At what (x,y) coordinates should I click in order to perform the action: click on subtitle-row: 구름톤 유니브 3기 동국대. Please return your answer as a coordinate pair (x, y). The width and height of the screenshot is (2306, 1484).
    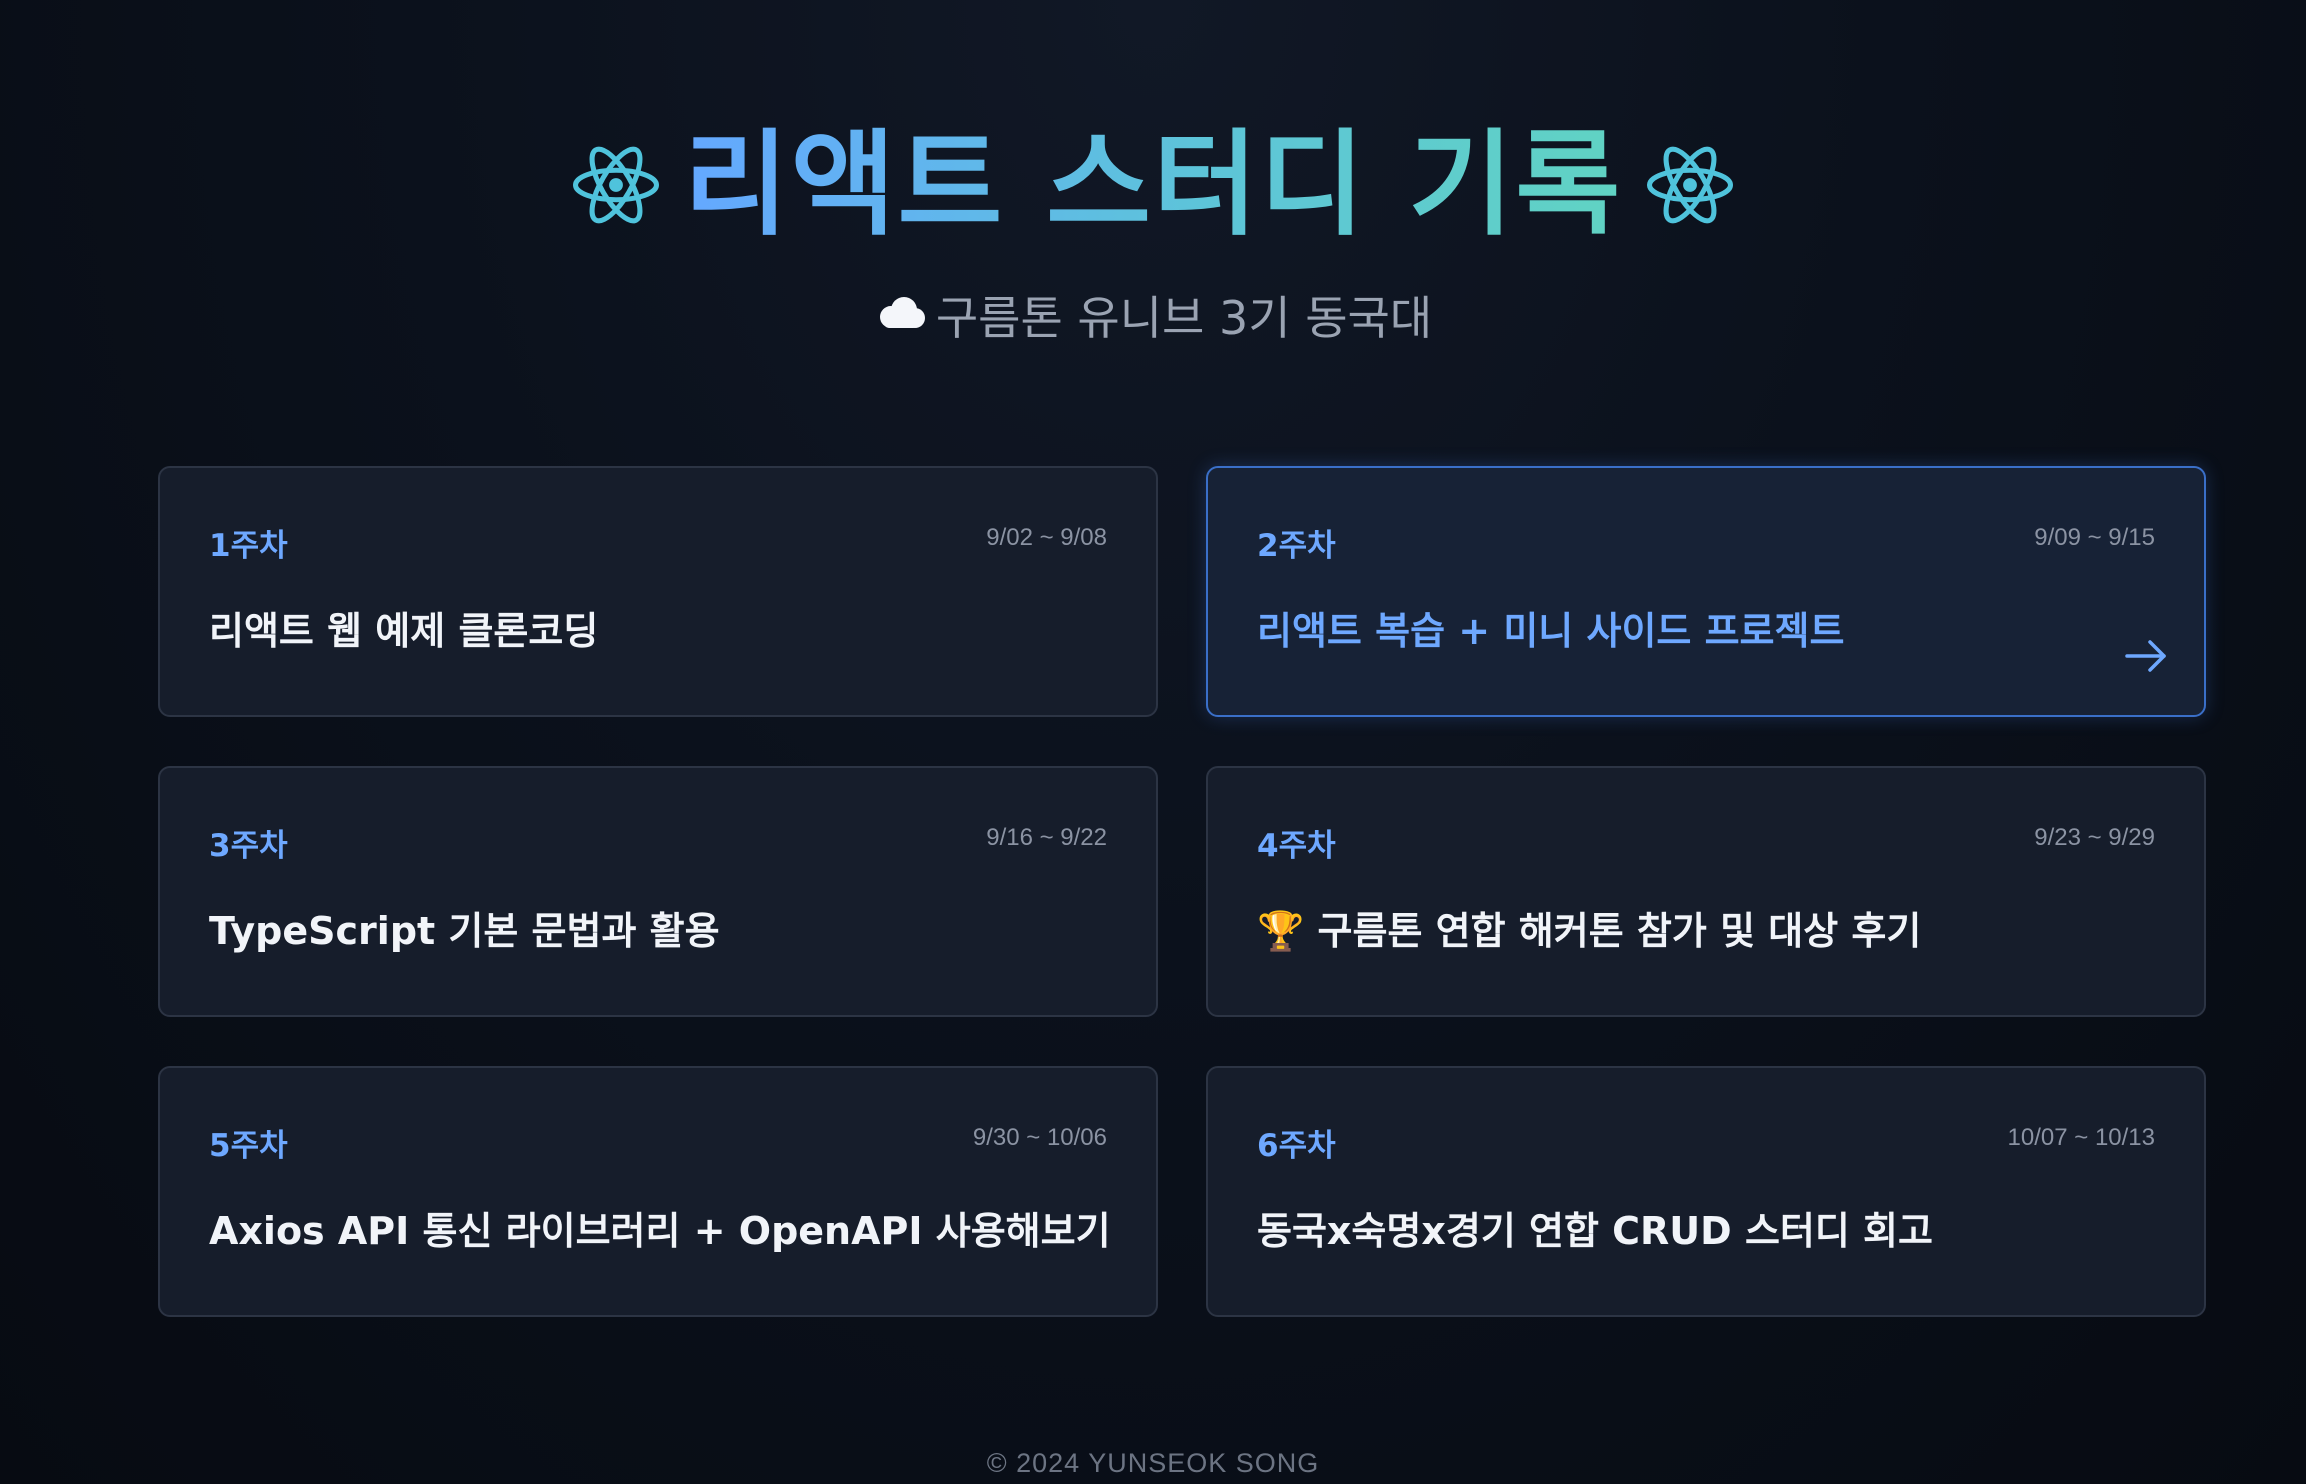
    Looking at the image, I should click on (1153, 315).